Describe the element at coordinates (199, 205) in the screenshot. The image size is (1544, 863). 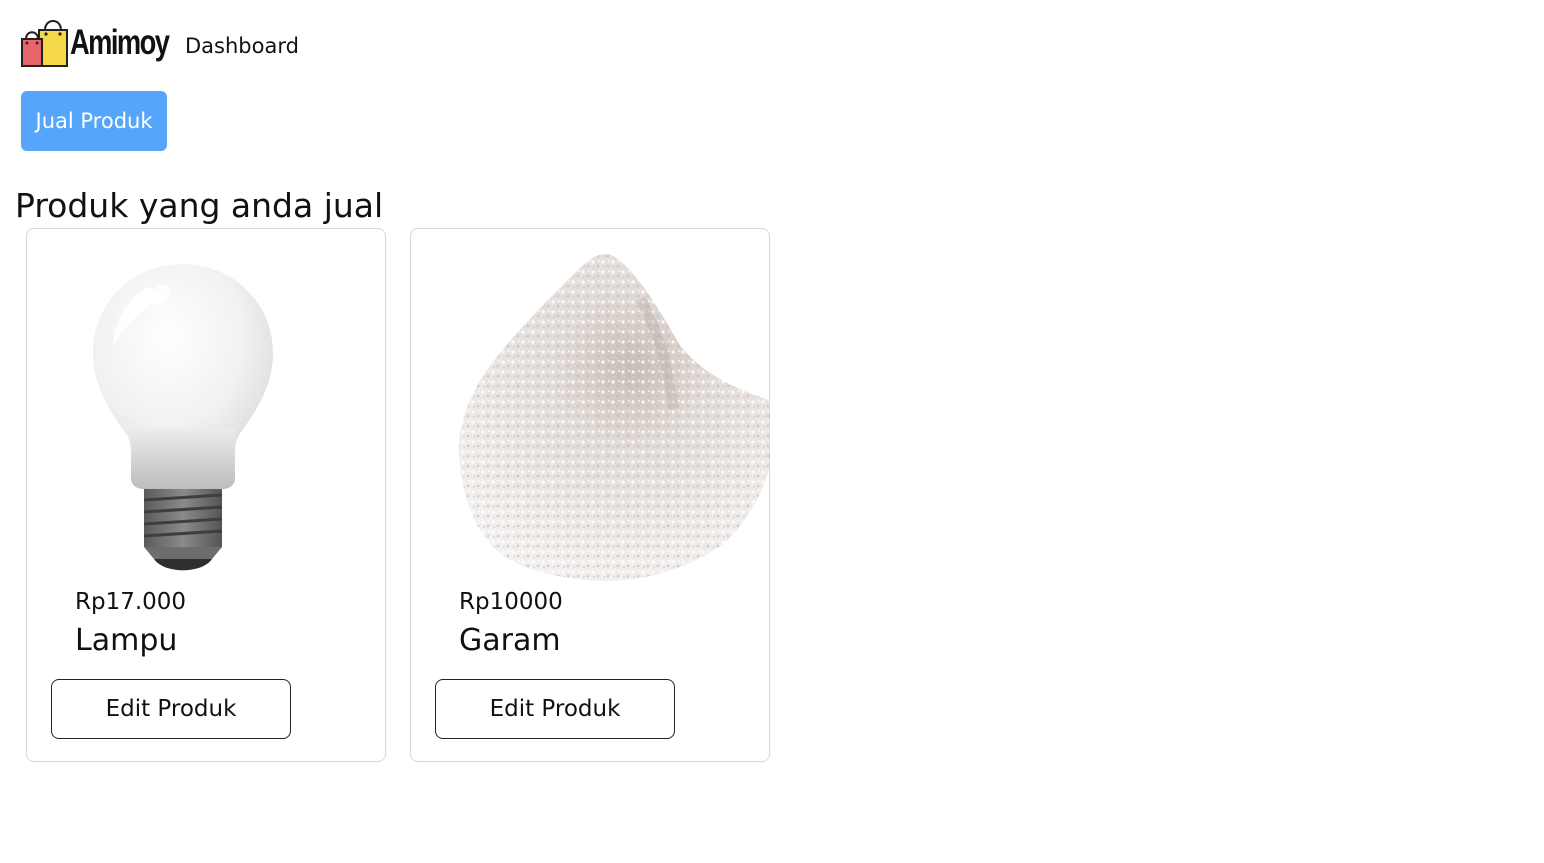
I see `section-title: Produk yang anda jual` at that location.